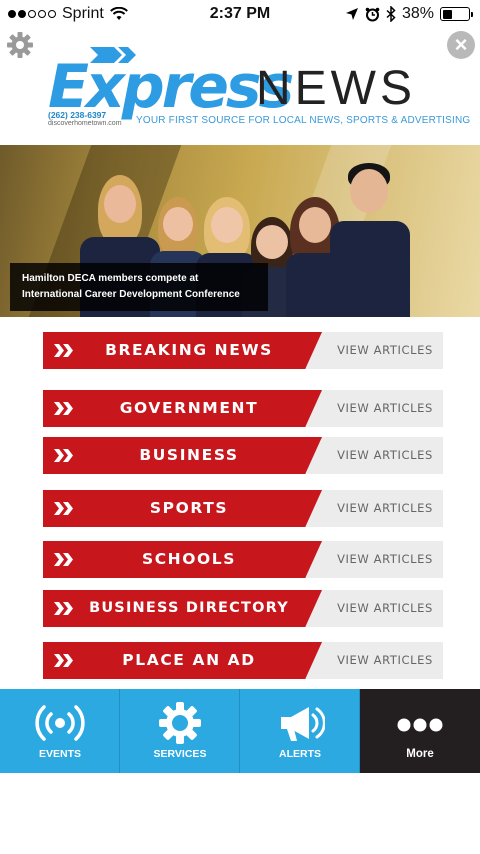  I want to click on bottom-tab-bar: EVENTS SERVICES ALERTS More, so click(240, 731).